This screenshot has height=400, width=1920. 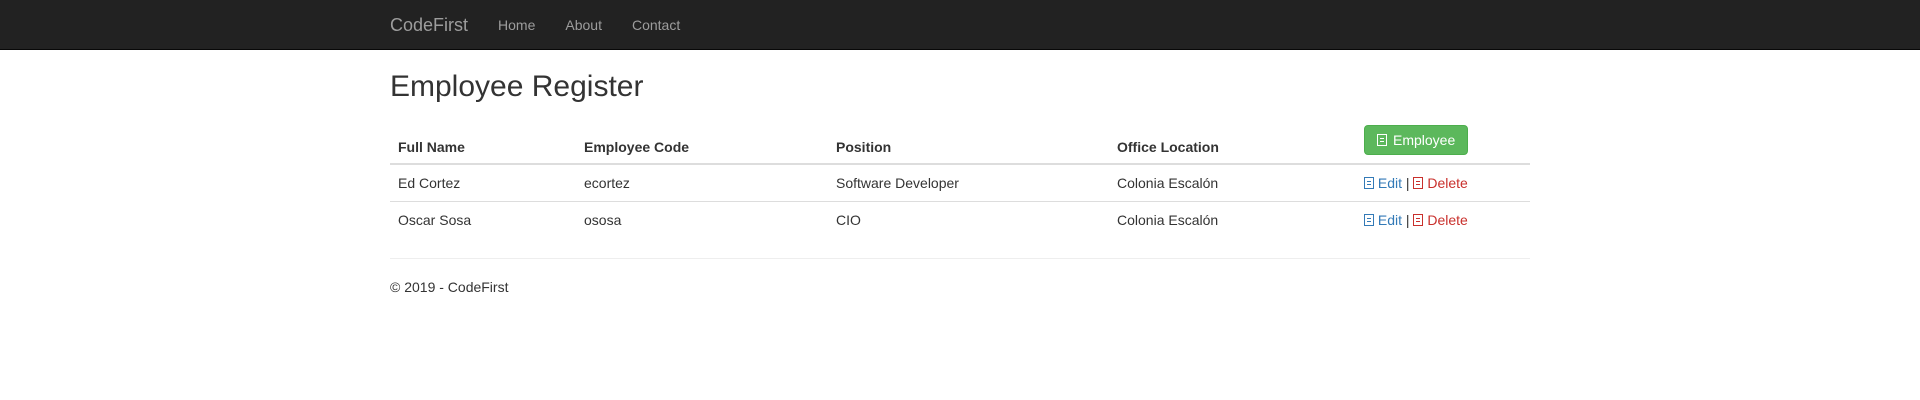 What do you see at coordinates (583, 25) in the screenshot?
I see `nav-link-about: About` at bounding box center [583, 25].